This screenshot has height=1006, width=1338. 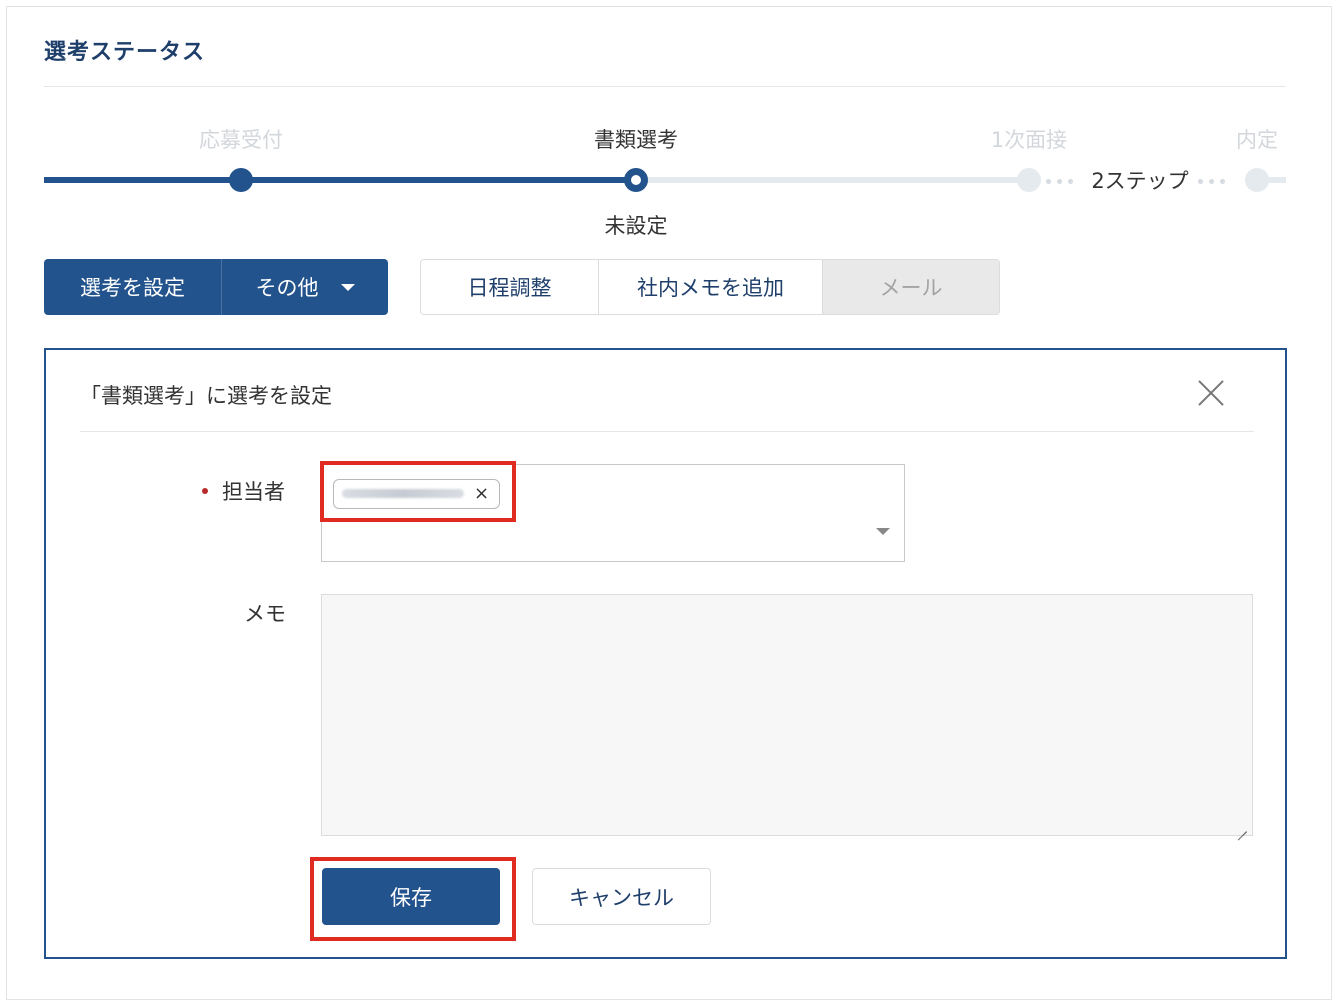 I want to click on other-dropdown-button: その他, so click(x=305, y=287).